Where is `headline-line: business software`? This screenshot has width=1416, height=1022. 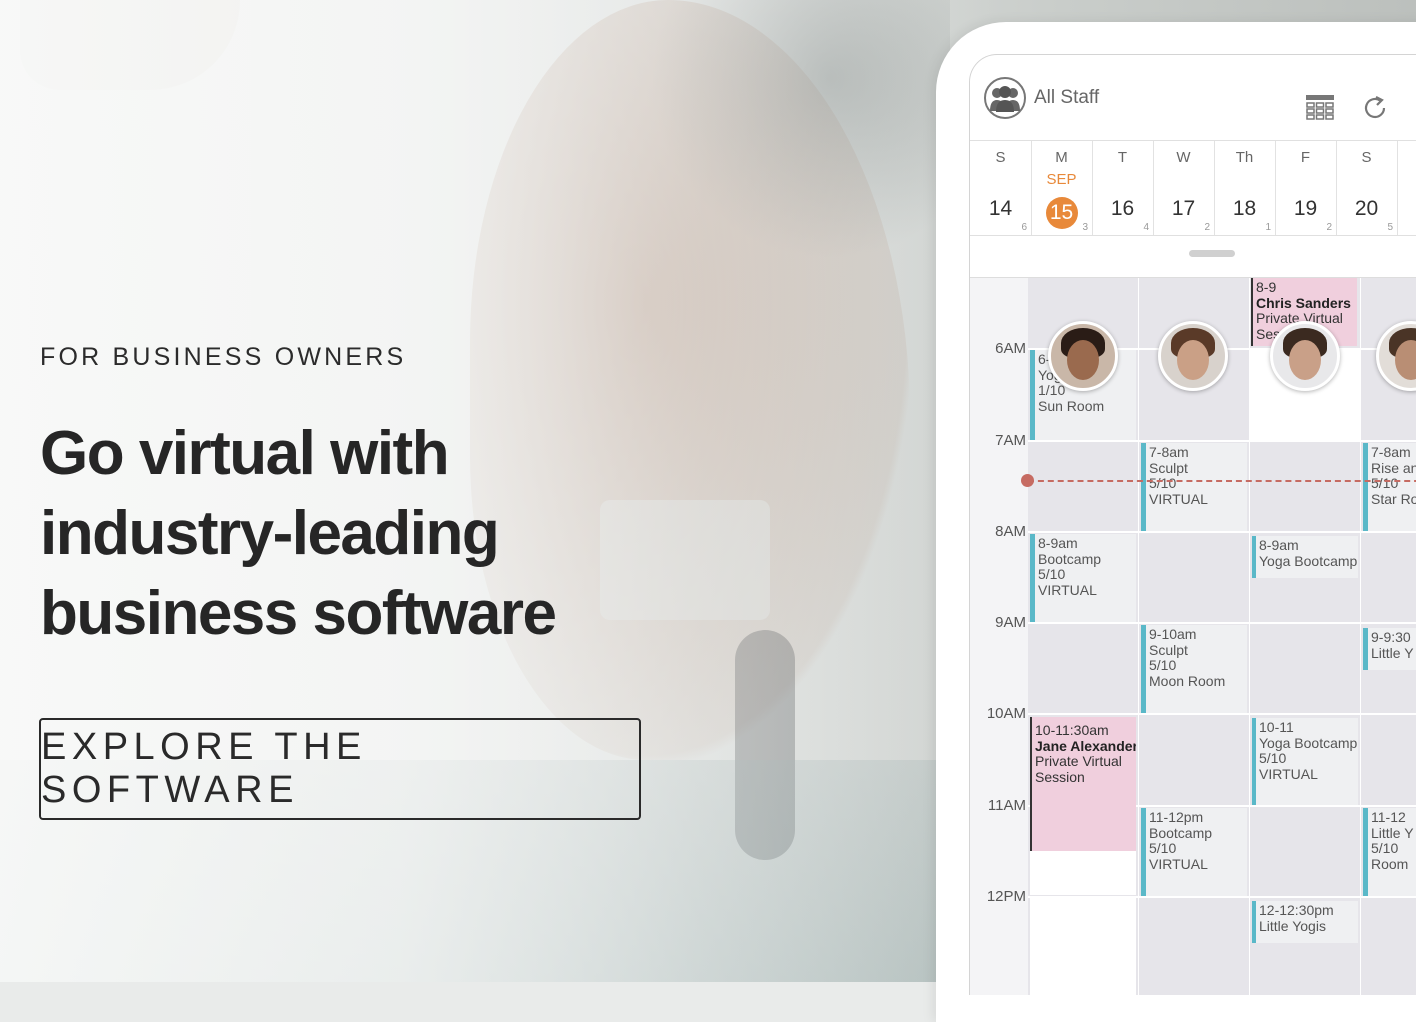
headline-line: business software is located at coordinates (298, 613).